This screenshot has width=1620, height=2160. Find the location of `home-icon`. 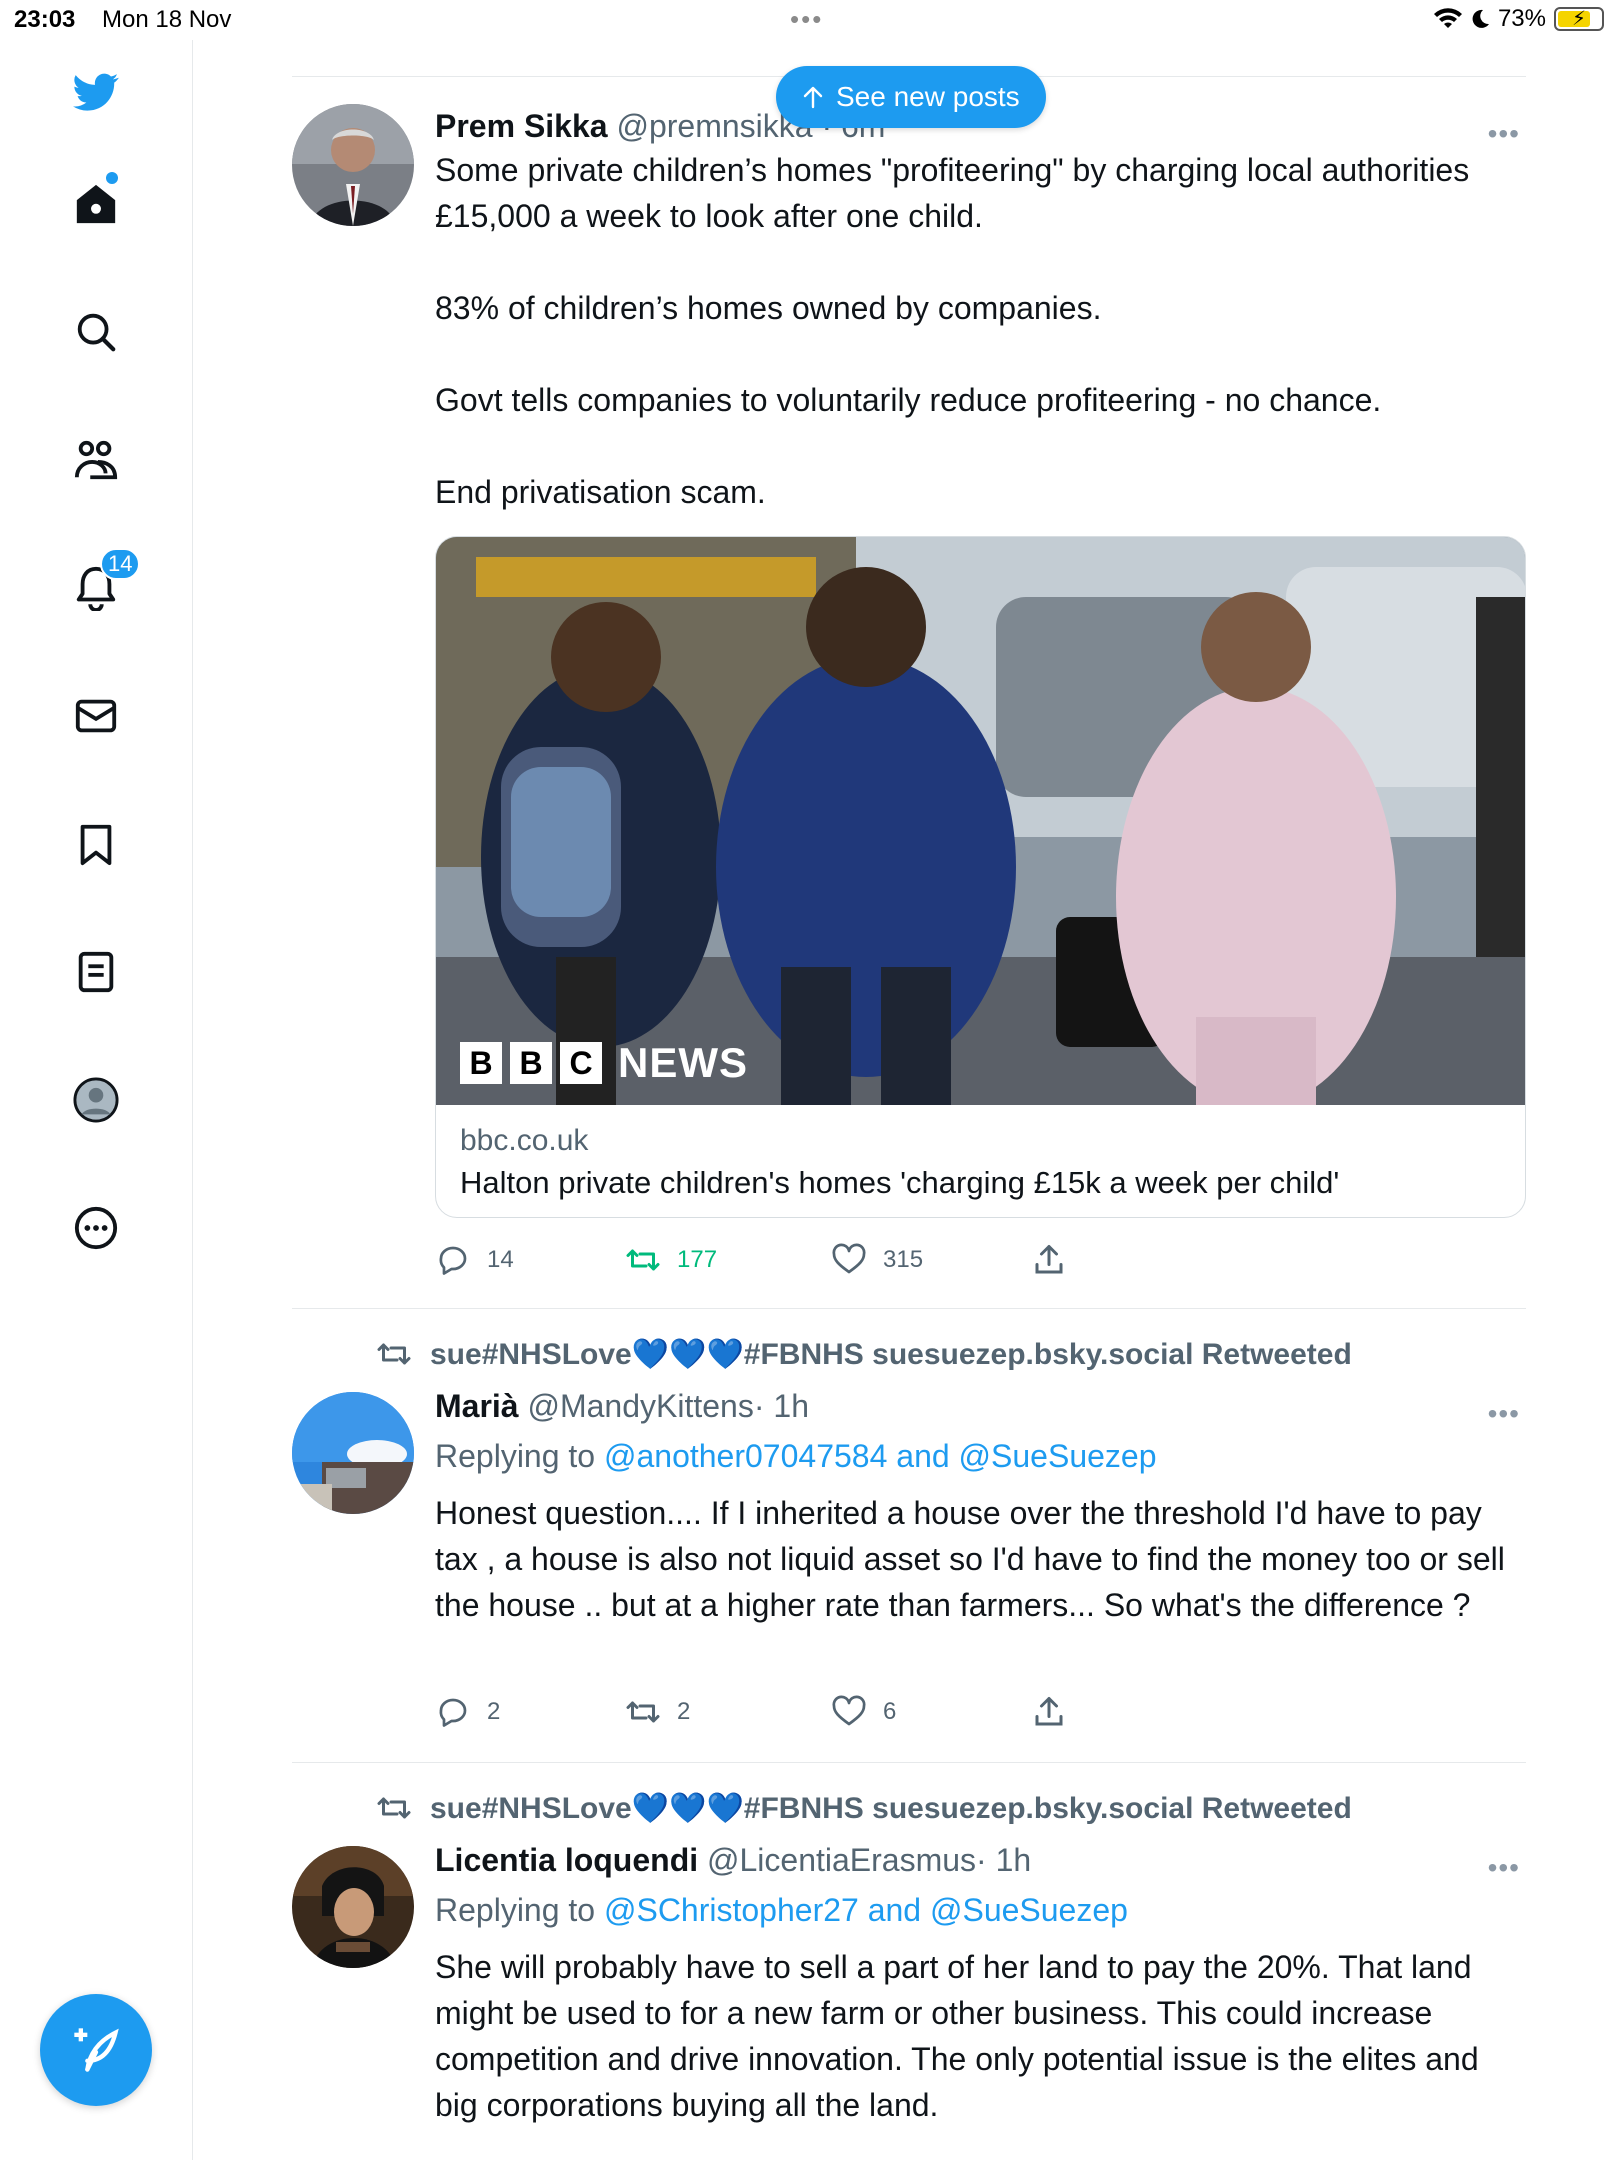

home-icon is located at coordinates (96, 204).